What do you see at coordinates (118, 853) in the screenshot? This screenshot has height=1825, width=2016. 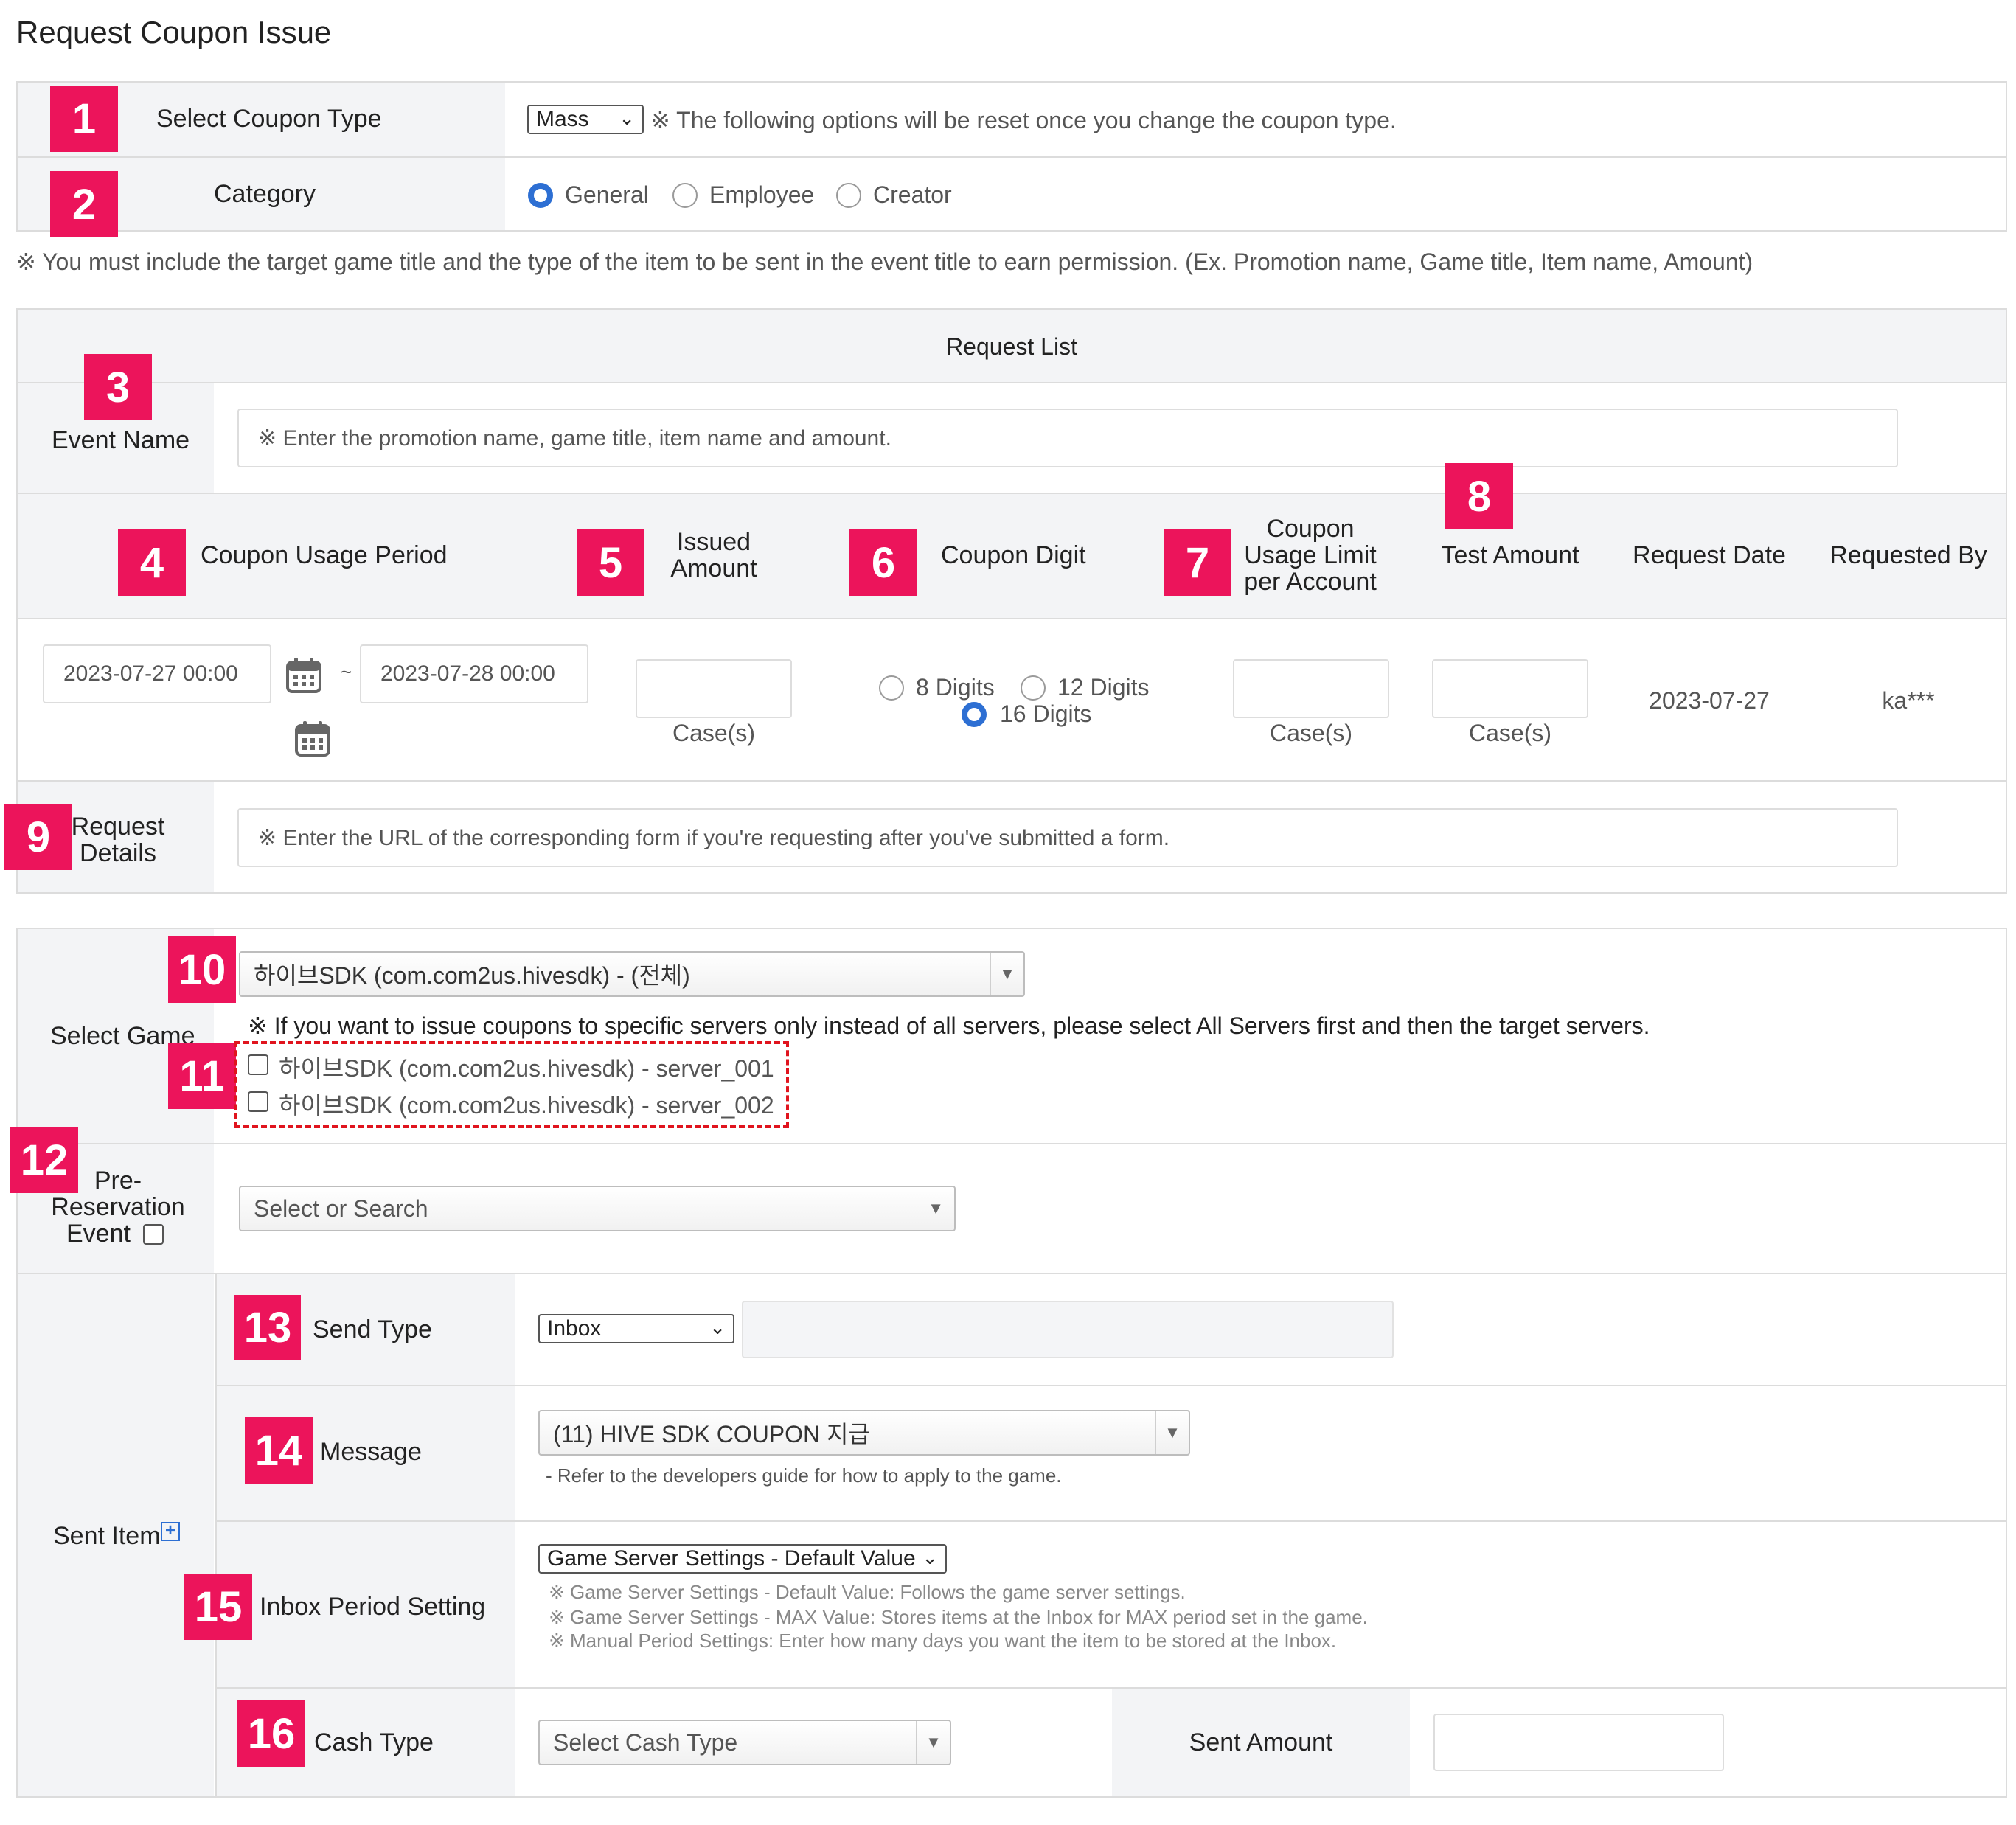 I see `request-details-label-2: Details` at bounding box center [118, 853].